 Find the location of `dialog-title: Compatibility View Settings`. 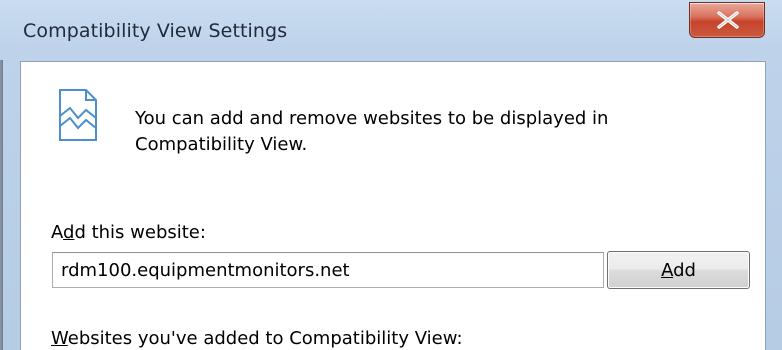

dialog-title: Compatibility View Settings is located at coordinates (155, 31).